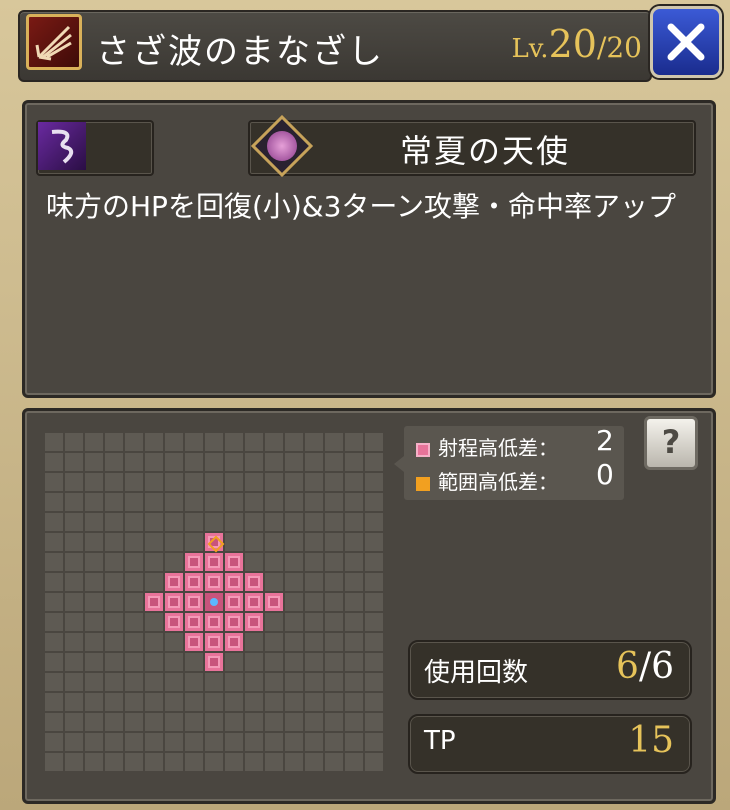 Image resolution: width=730 pixels, height=810 pixels. What do you see at coordinates (550, 670) in the screenshot?
I see `uses-box: 使用回数 6/6` at bounding box center [550, 670].